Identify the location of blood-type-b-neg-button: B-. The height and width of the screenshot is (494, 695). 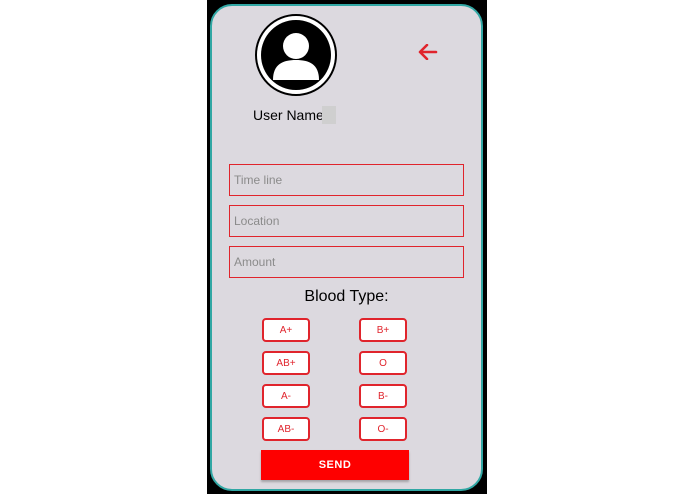
(383, 396).